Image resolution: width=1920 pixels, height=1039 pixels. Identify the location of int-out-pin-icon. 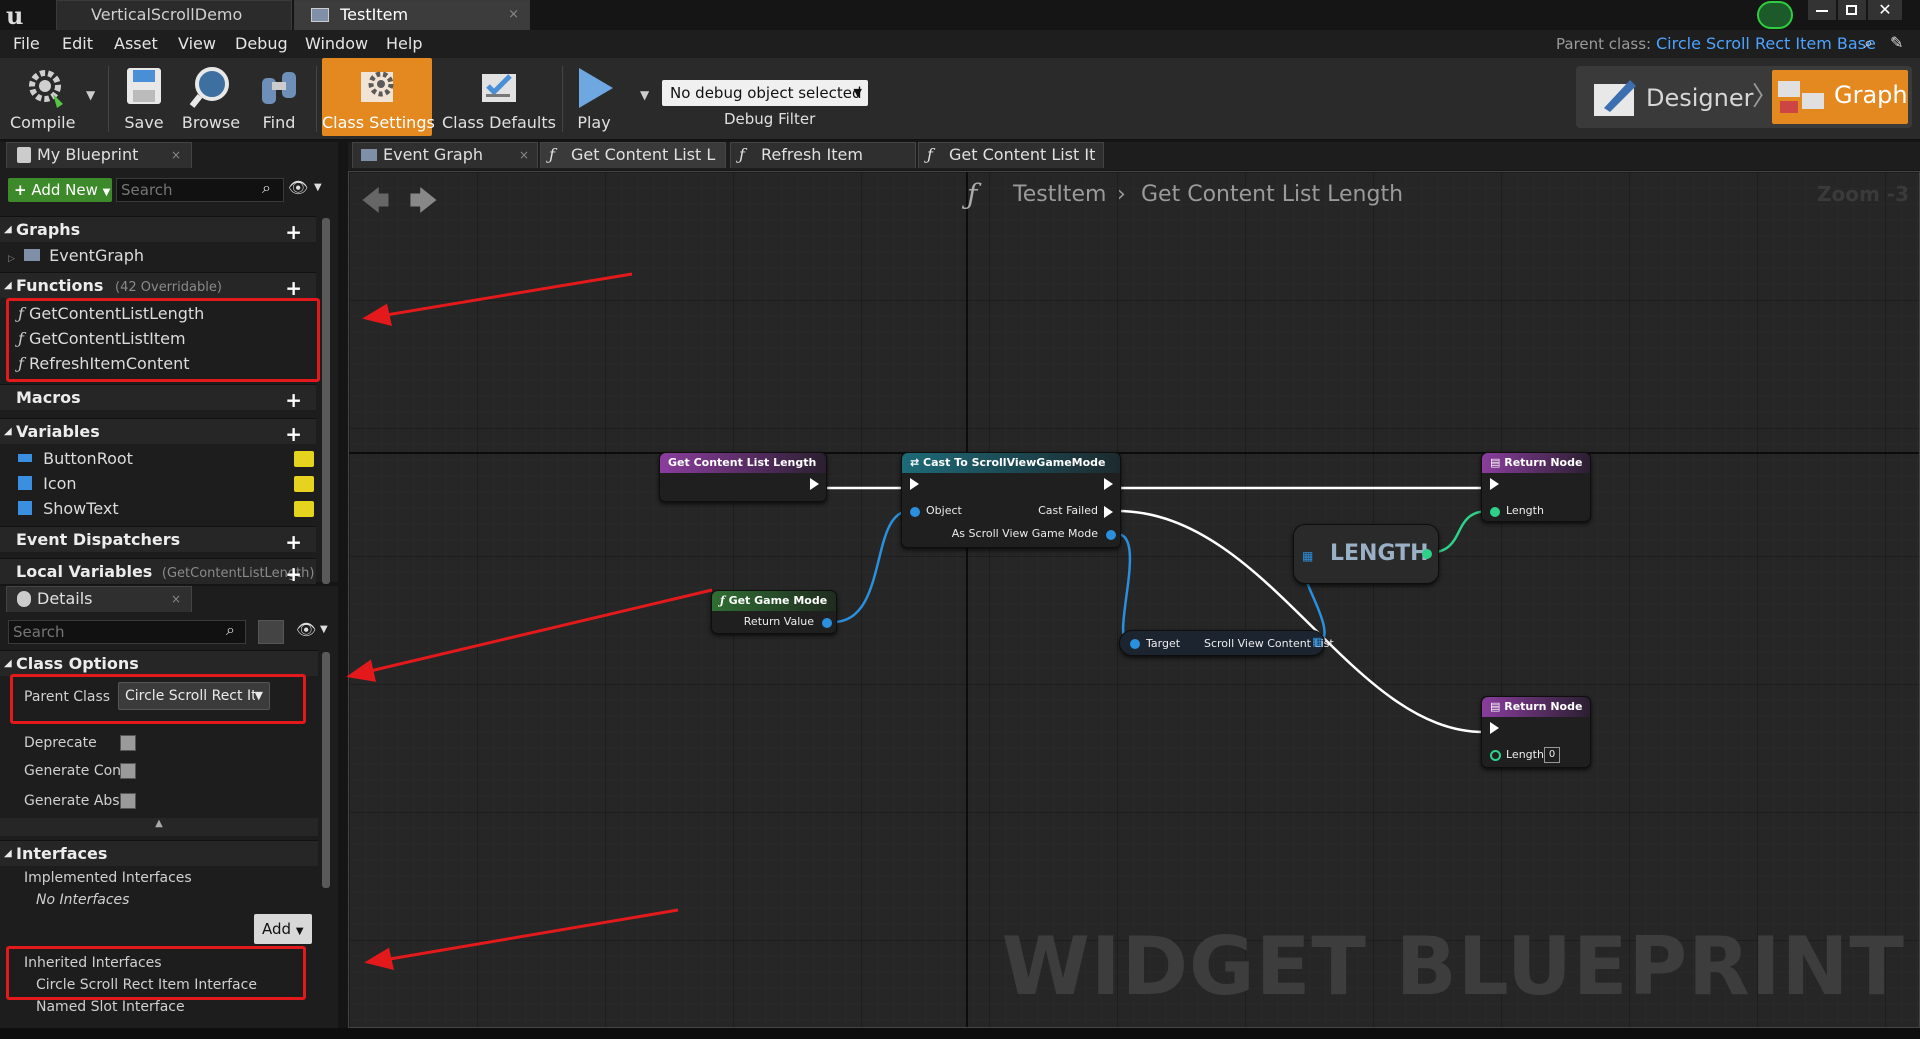
(1427, 554).